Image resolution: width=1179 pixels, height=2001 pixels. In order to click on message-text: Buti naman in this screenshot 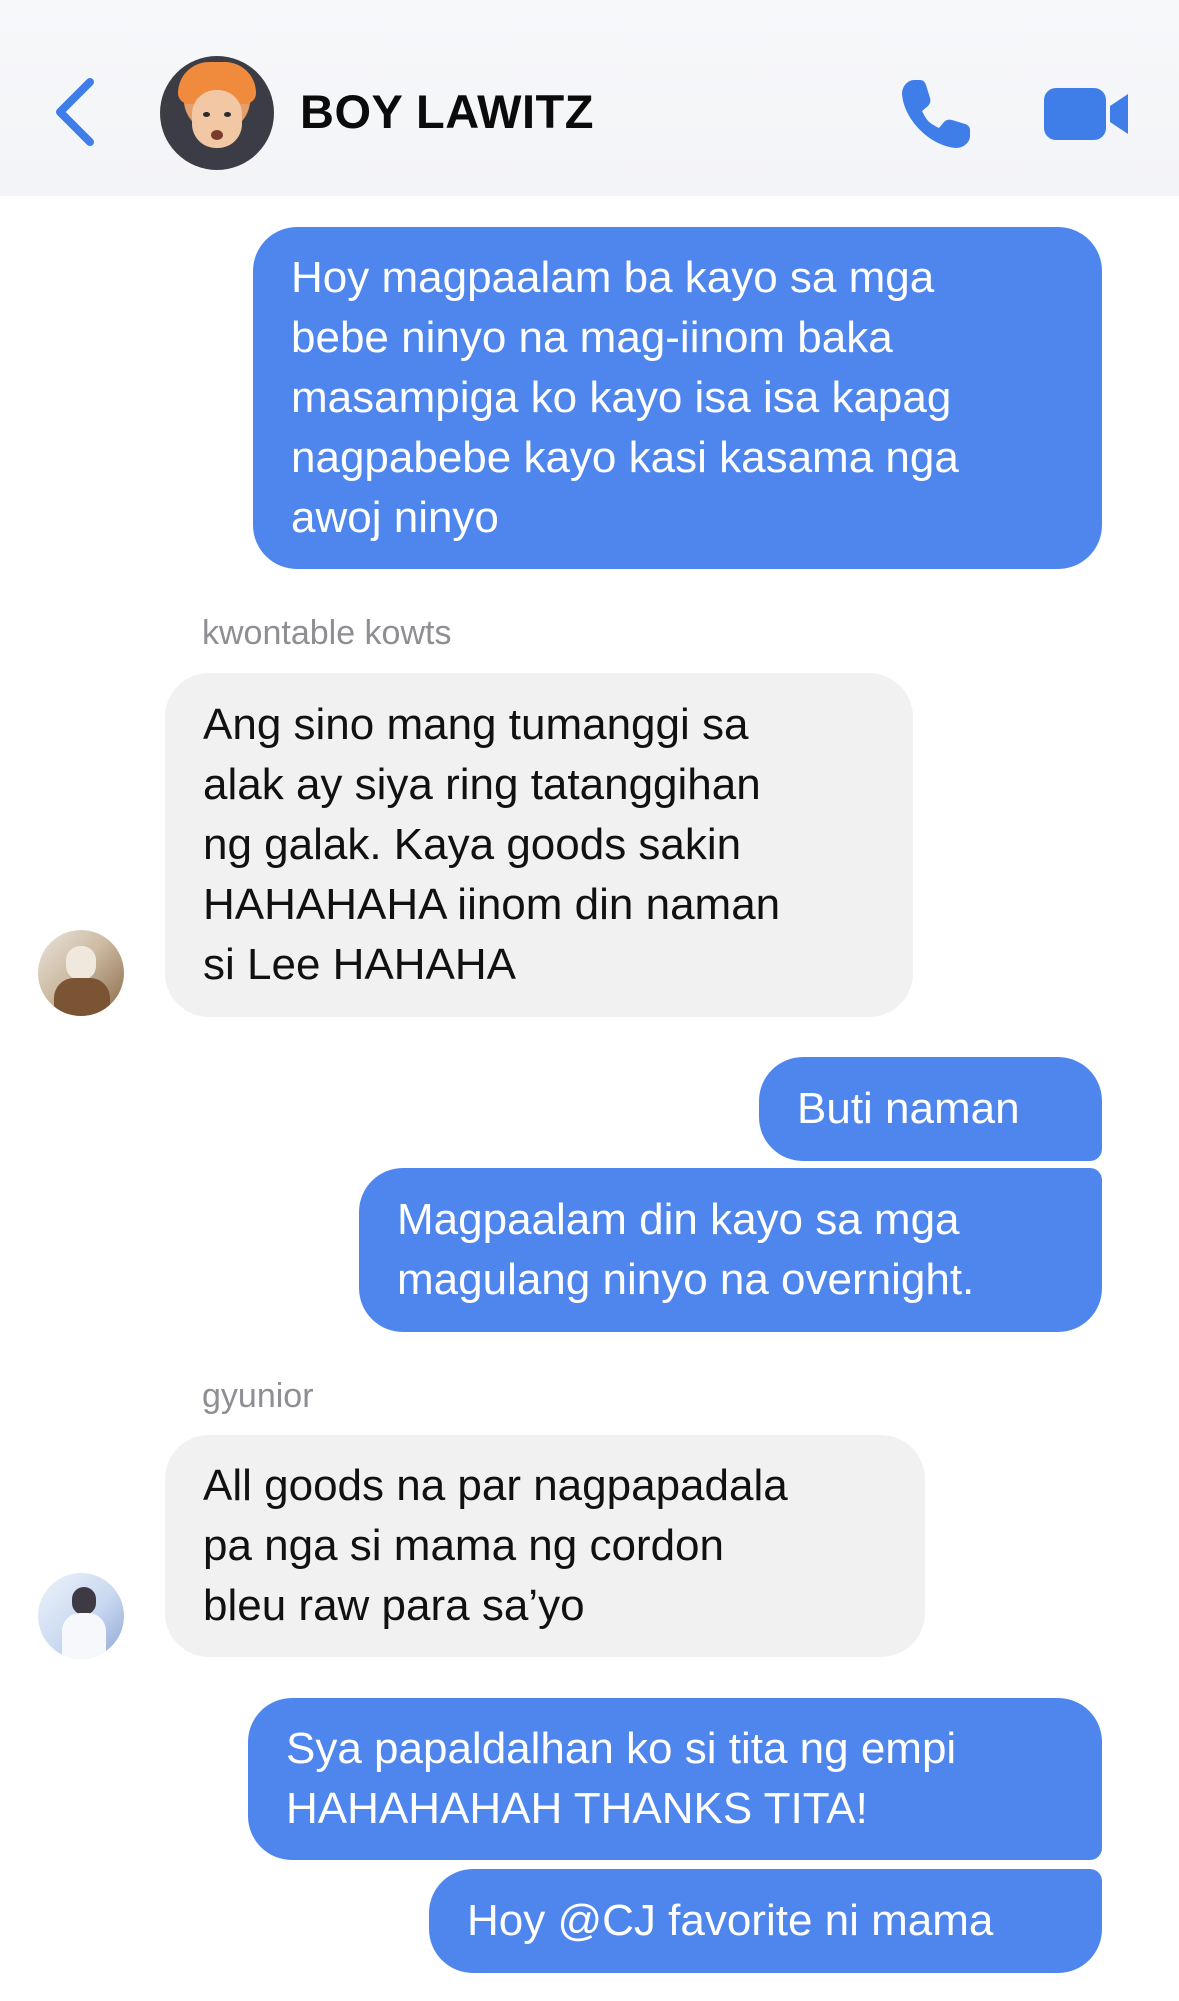, I will do `click(908, 1108)`.